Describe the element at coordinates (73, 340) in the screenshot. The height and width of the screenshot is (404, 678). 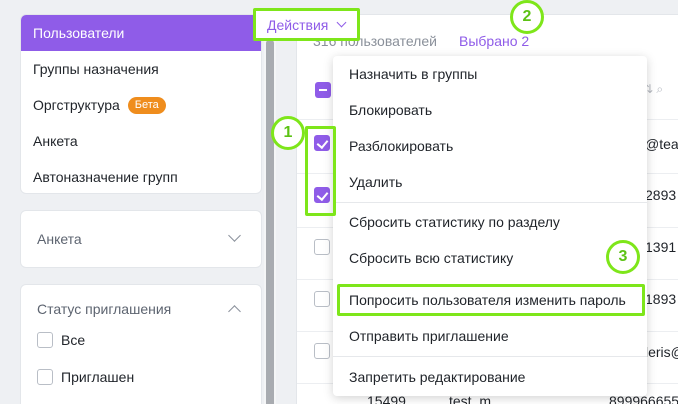
I see `option-label: Все` at that location.